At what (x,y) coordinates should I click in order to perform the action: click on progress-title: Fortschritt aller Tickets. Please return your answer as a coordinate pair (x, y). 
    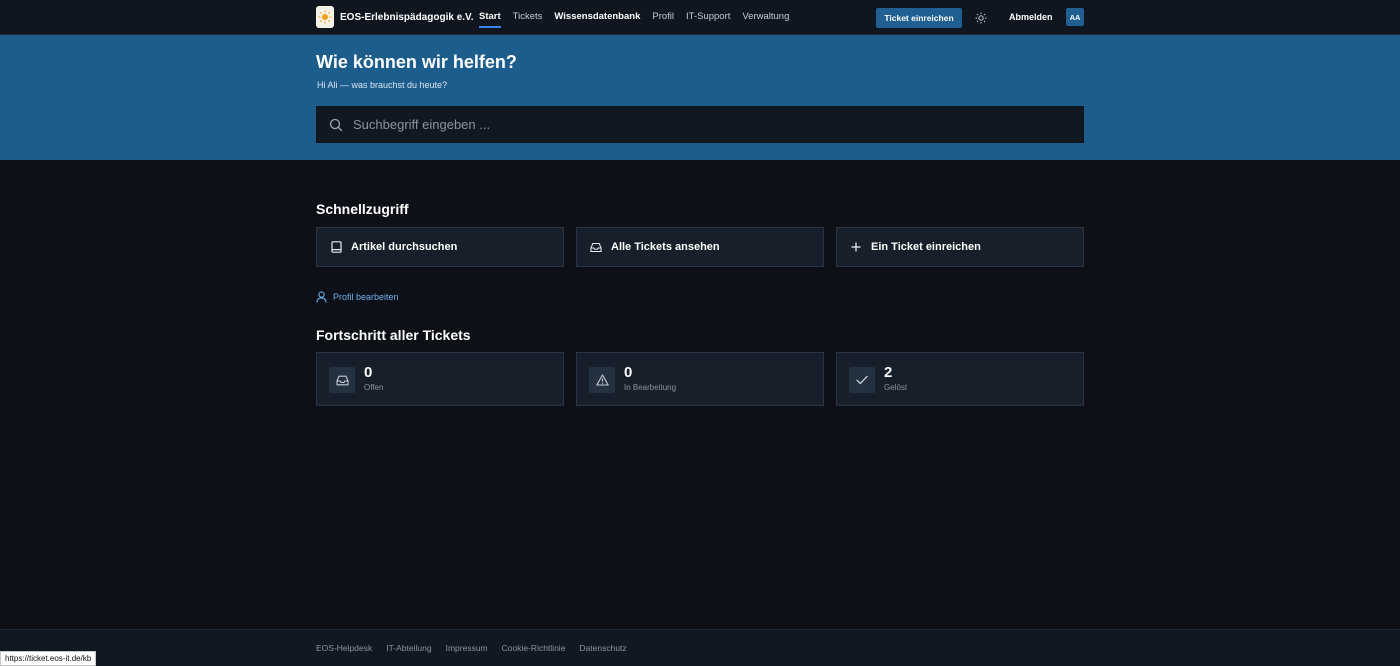
    Looking at the image, I should click on (393, 335).